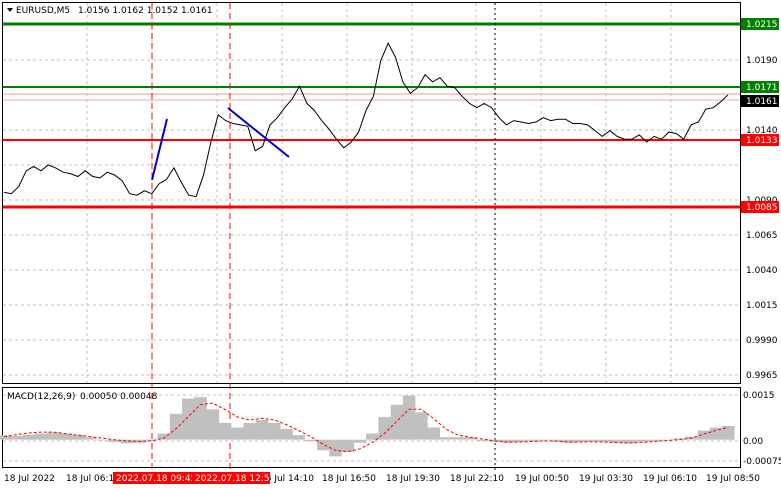 This screenshot has width=781, height=489. What do you see at coordinates (762, 429) in the screenshot?
I see `macd-axis: 0.0015 0.00 -0.00075` at bounding box center [762, 429].